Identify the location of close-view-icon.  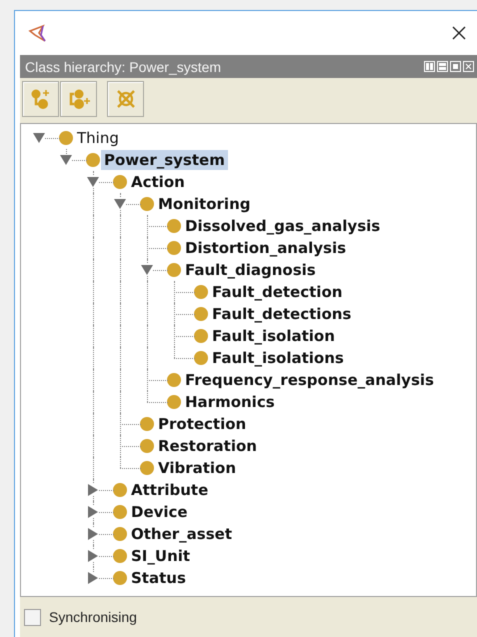
(468, 66).